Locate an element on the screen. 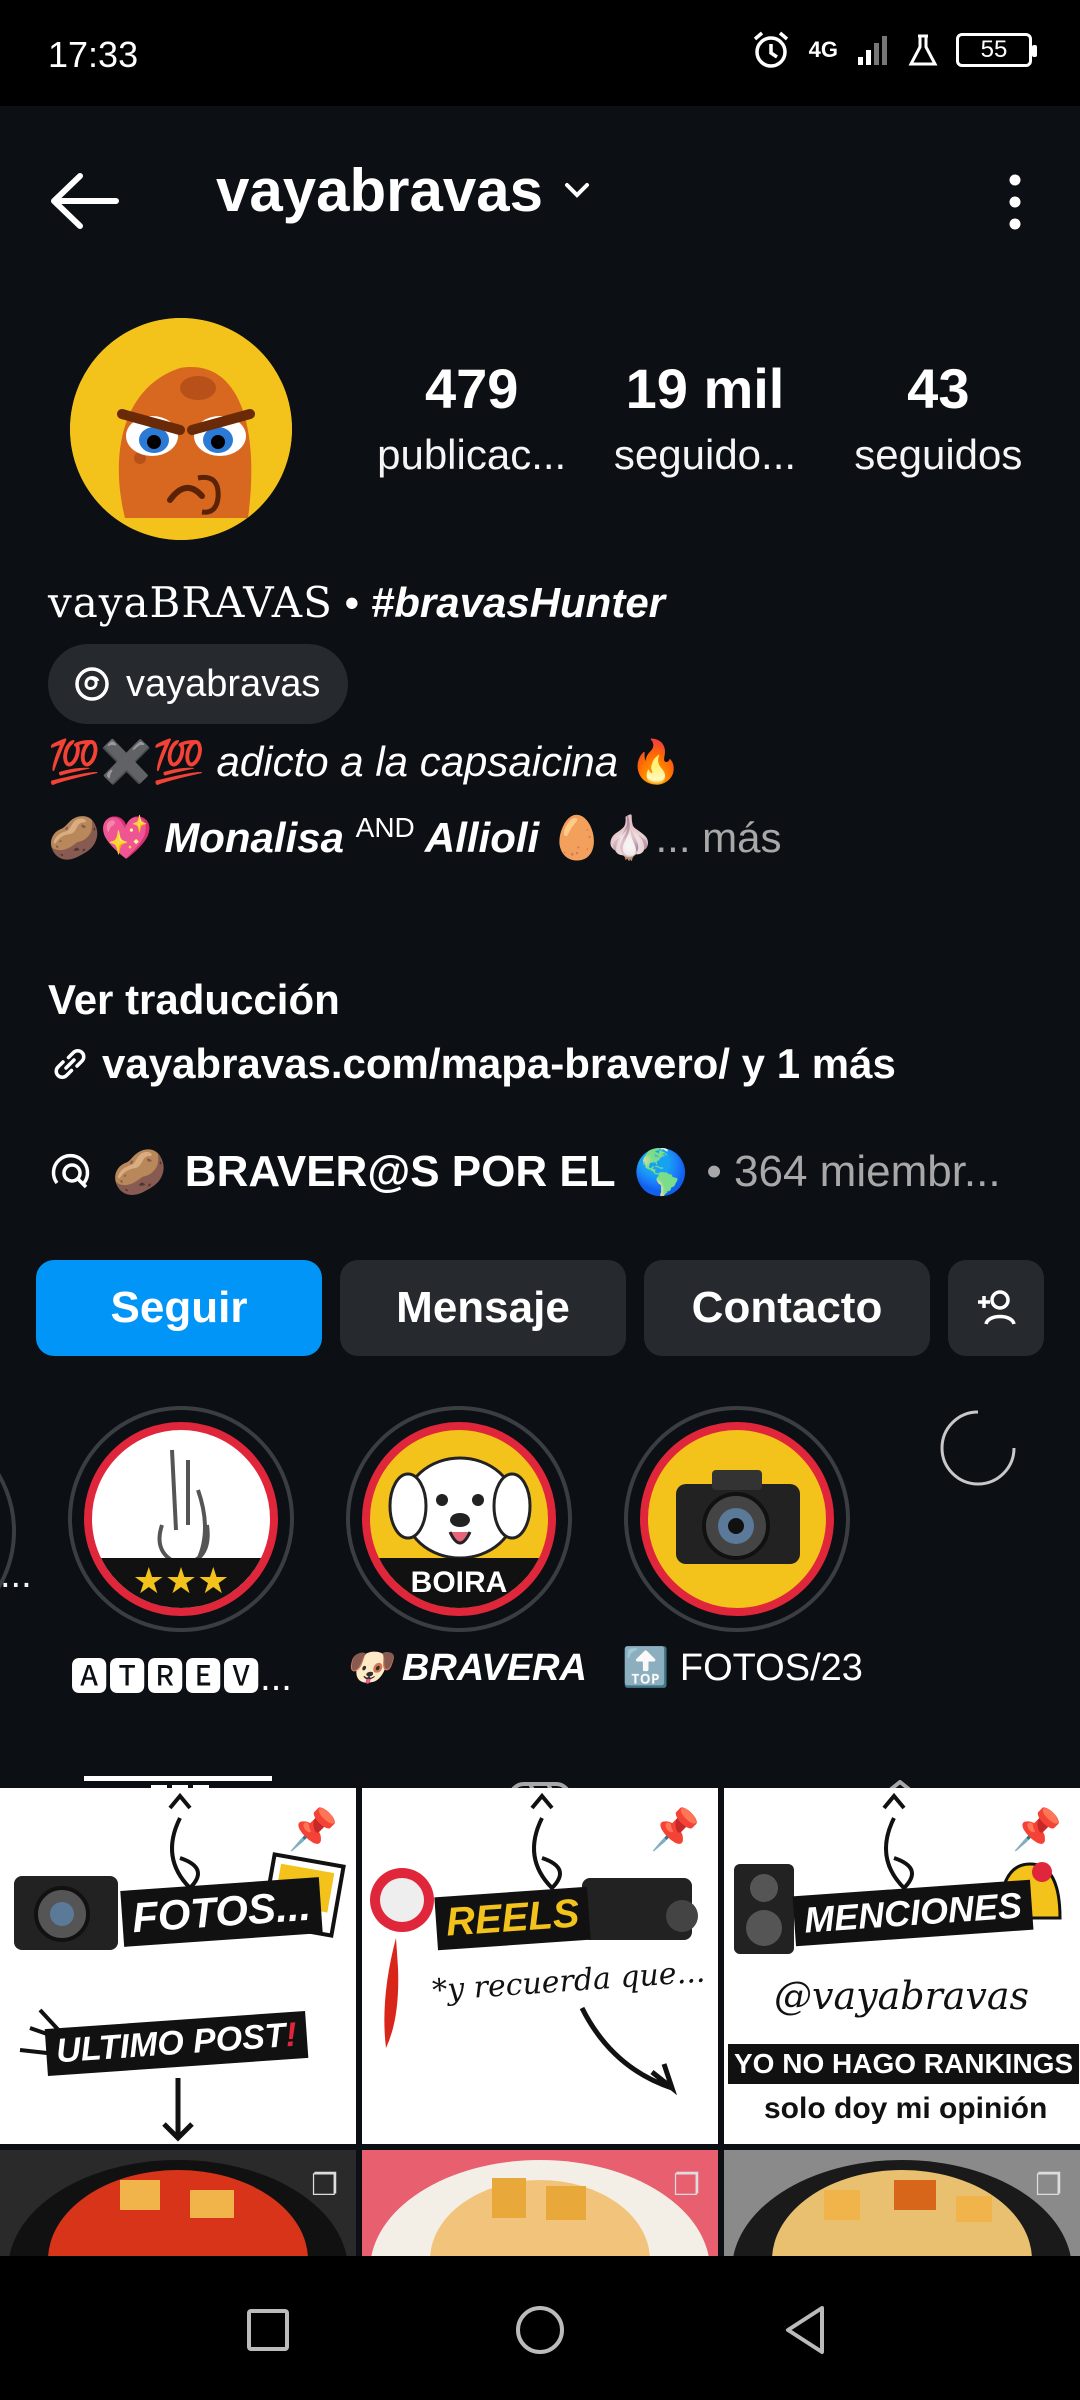 This screenshot has height=2400, width=1080. grid-post-fotos: FOTOS... ULTIMO POST! 📌 is located at coordinates (178, 1966).